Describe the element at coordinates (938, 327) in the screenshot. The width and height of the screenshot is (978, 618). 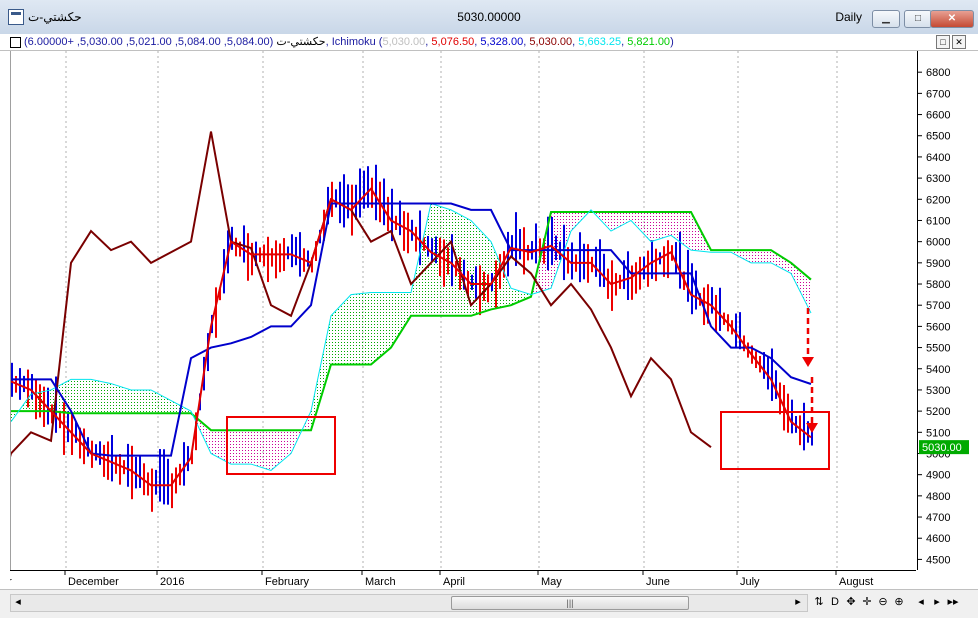
I see `price-tick-label: 5600` at that location.